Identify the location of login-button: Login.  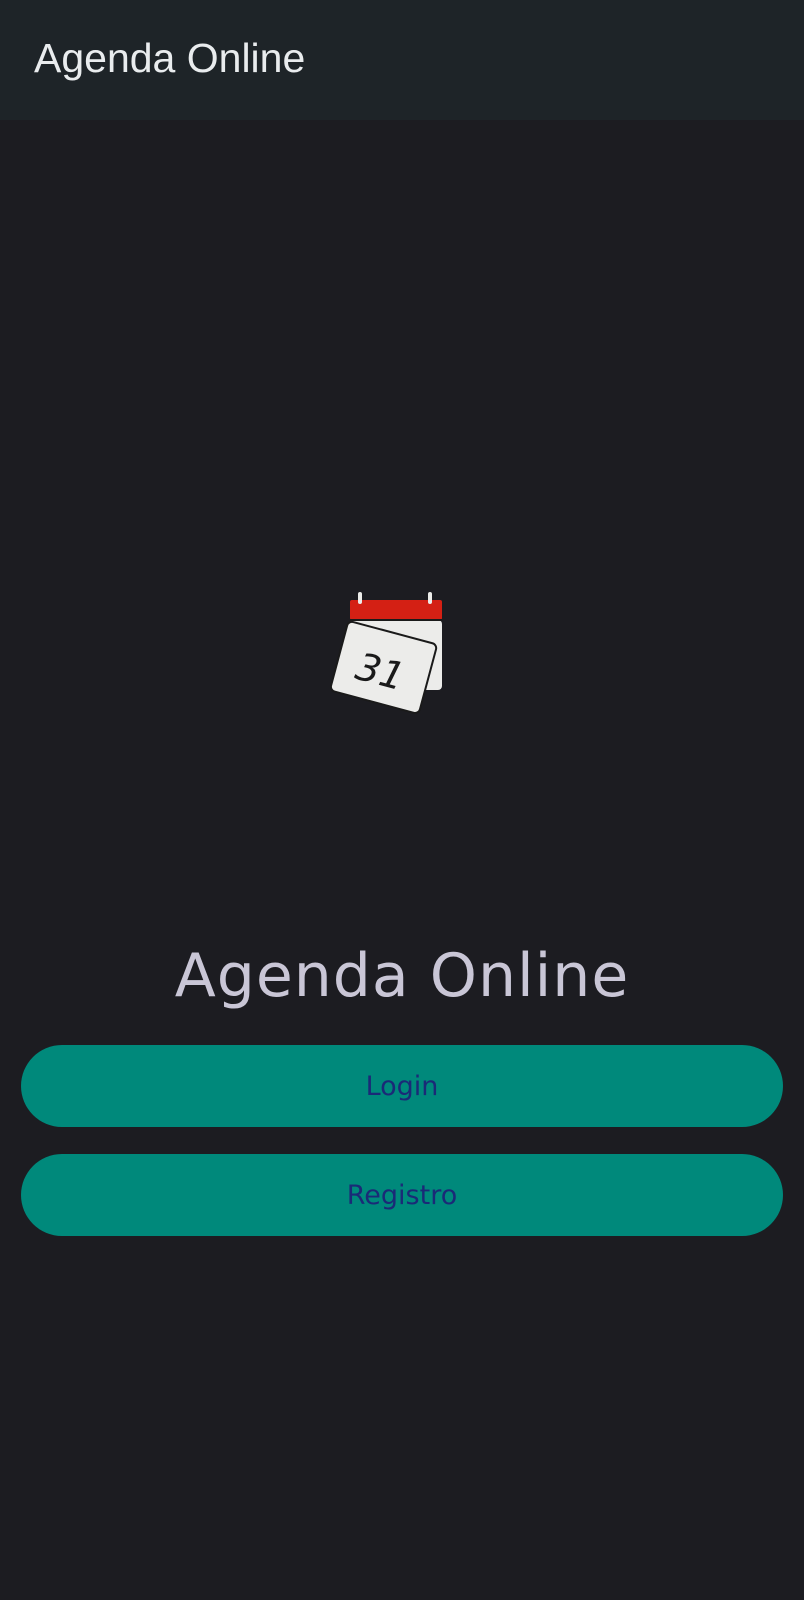
(402, 1086).